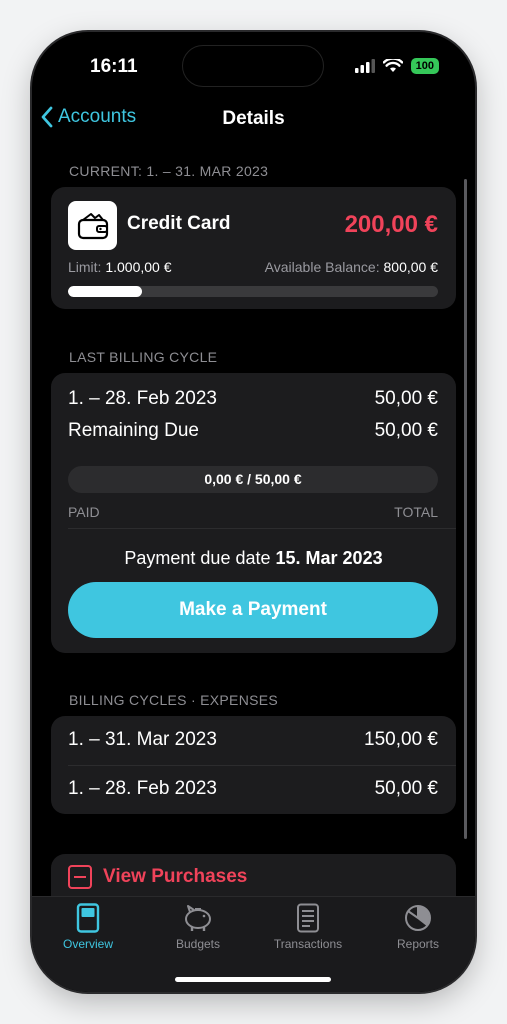 The height and width of the screenshot is (1024, 507). Describe the element at coordinates (329, 558) in the screenshot. I see `due-date: 15. Mar 2023` at that location.